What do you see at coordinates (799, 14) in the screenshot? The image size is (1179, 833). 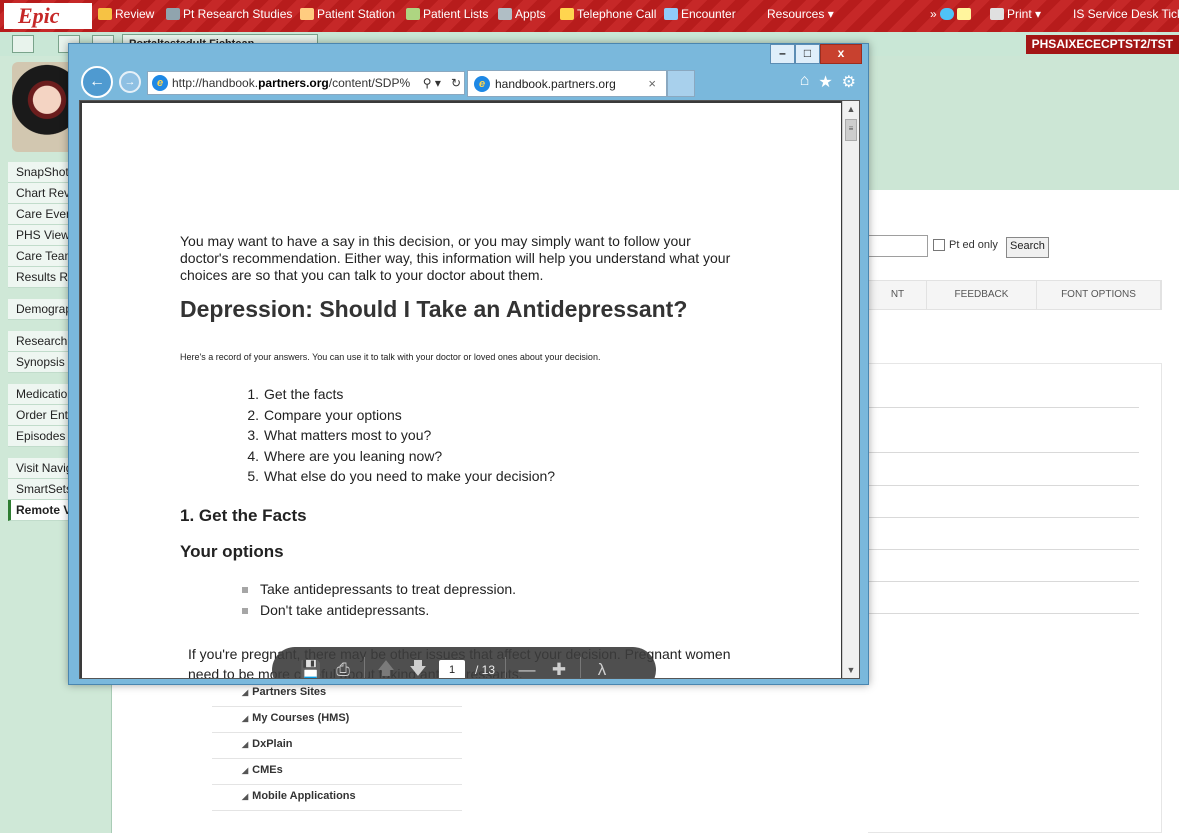 I see `toolbar-resources: Resources ▾` at bounding box center [799, 14].